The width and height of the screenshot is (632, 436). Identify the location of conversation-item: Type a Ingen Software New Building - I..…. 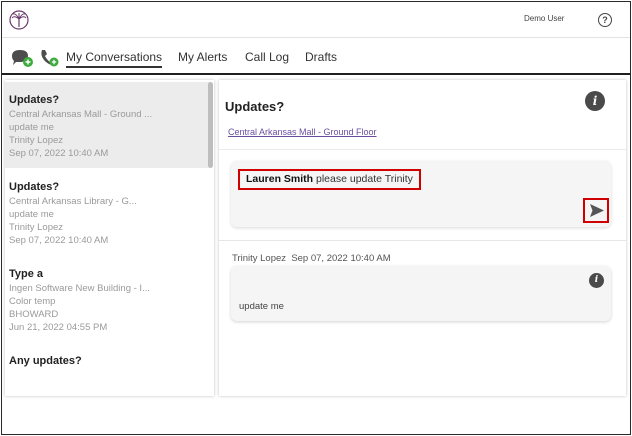
(107, 299).